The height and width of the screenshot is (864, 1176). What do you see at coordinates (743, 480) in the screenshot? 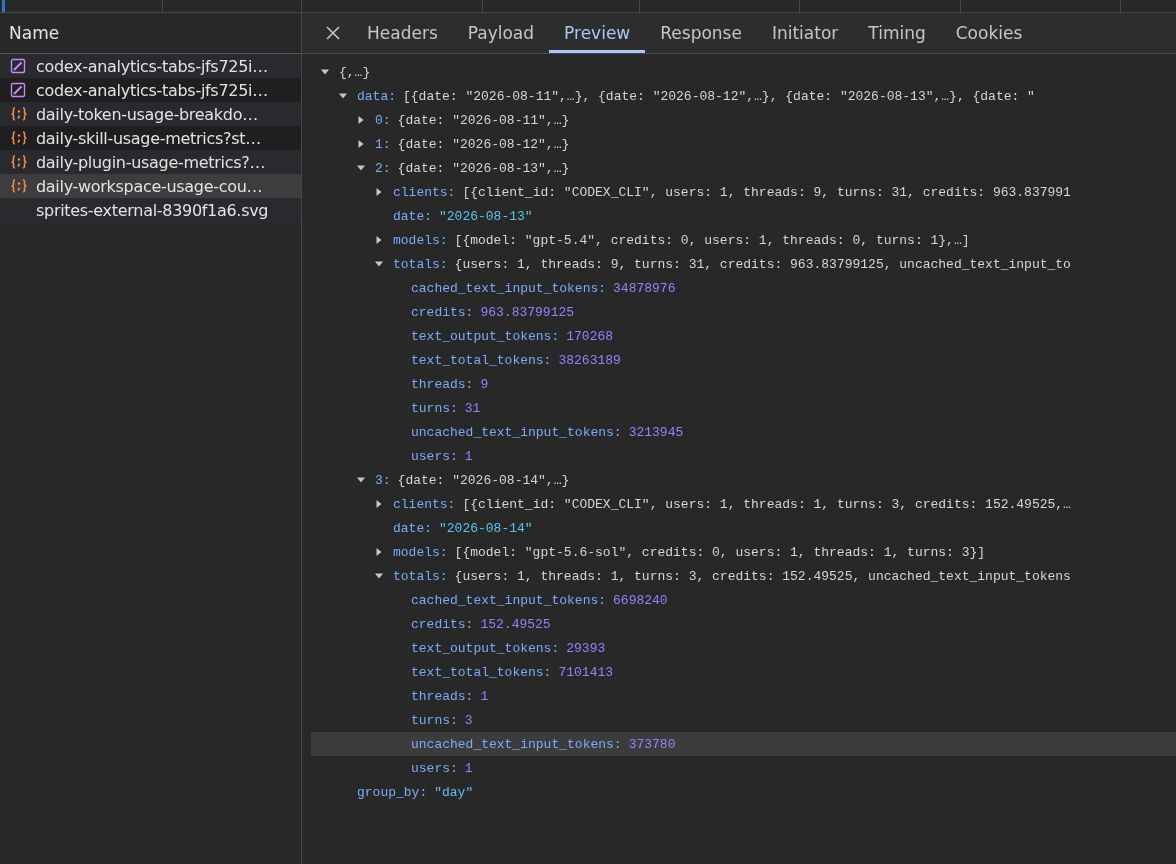
I see `json-row: 3: {date: "2026-08-14",…}` at bounding box center [743, 480].